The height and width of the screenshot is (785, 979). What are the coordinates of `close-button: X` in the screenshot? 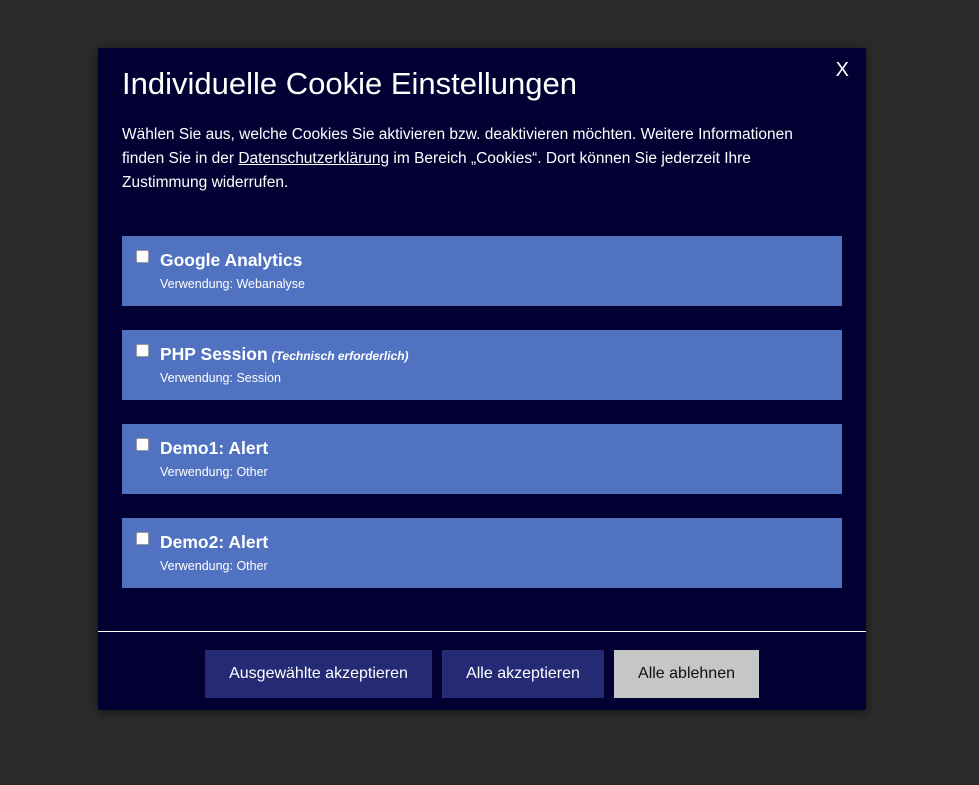 It's located at (842, 70).